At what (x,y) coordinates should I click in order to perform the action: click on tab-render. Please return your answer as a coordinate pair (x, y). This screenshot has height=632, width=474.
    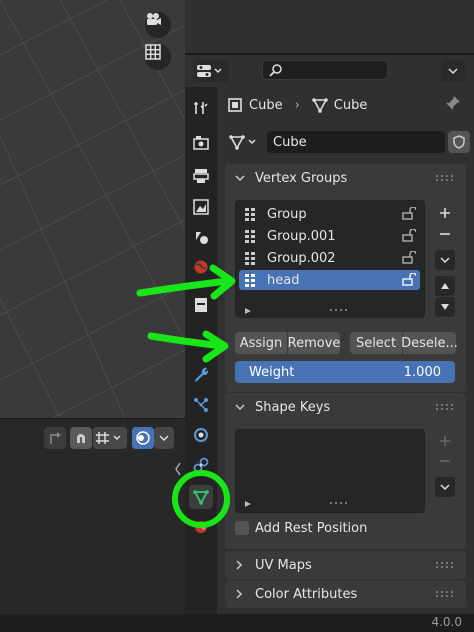
    Looking at the image, I should click on (201, 143).